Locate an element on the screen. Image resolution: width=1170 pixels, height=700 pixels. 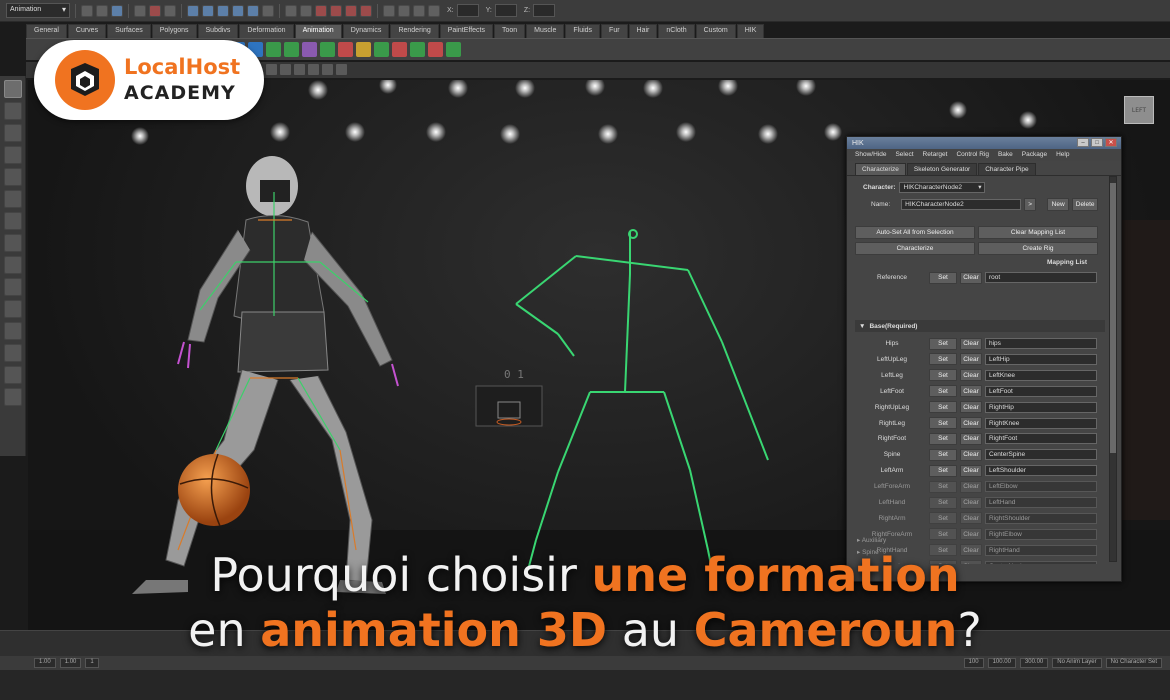
menu-retarget: Retarget is located at coordinates (935, 155).